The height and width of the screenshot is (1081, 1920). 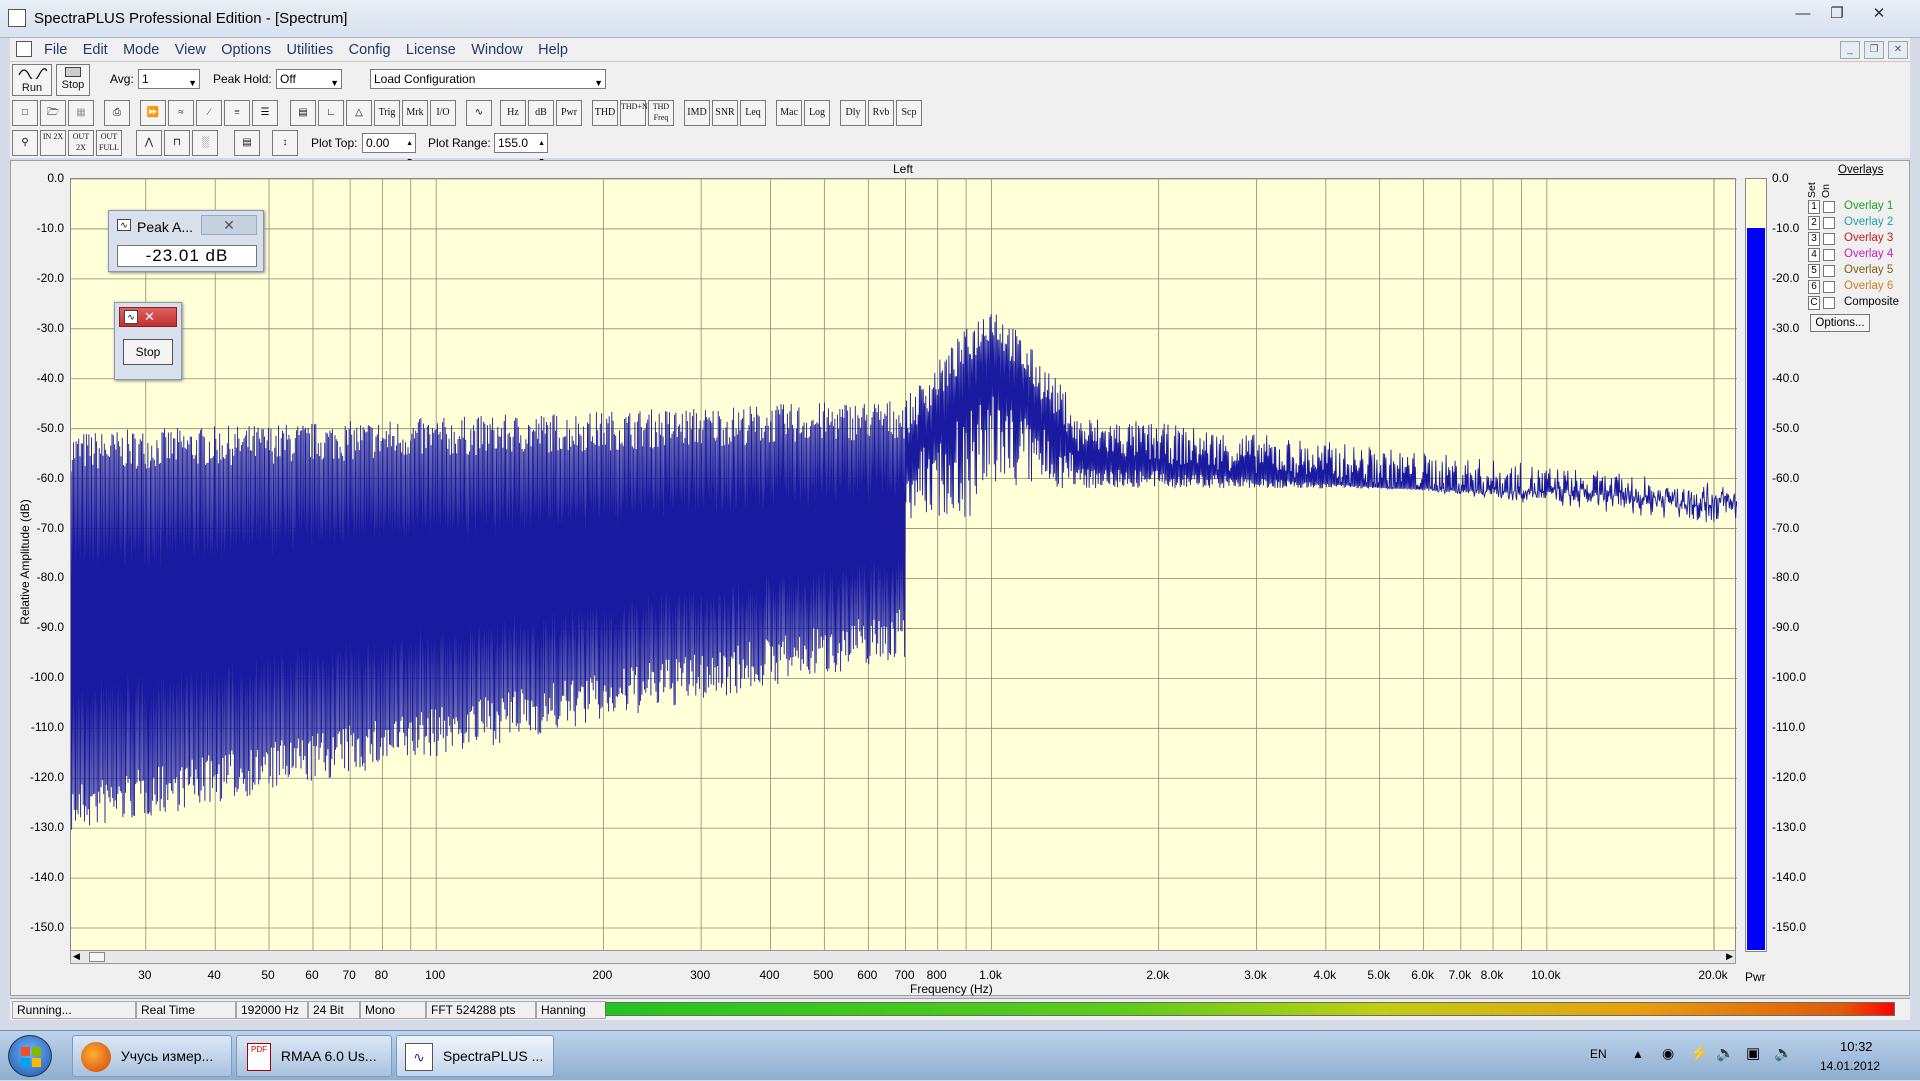 I want to click on menu-options: Options, so click(x=246, y=50).